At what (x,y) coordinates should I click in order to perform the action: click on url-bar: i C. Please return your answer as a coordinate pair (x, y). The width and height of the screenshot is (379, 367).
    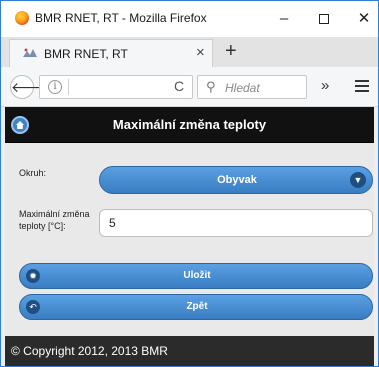
    Looking at the image, I should click on (116, 87).